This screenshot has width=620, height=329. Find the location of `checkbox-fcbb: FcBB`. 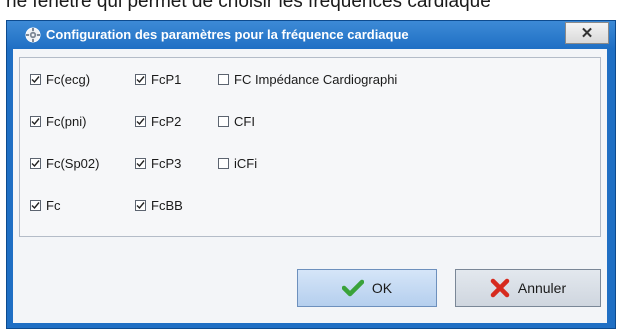

checkbox-fcbb: FcBB is located at coordinates (159, 205).